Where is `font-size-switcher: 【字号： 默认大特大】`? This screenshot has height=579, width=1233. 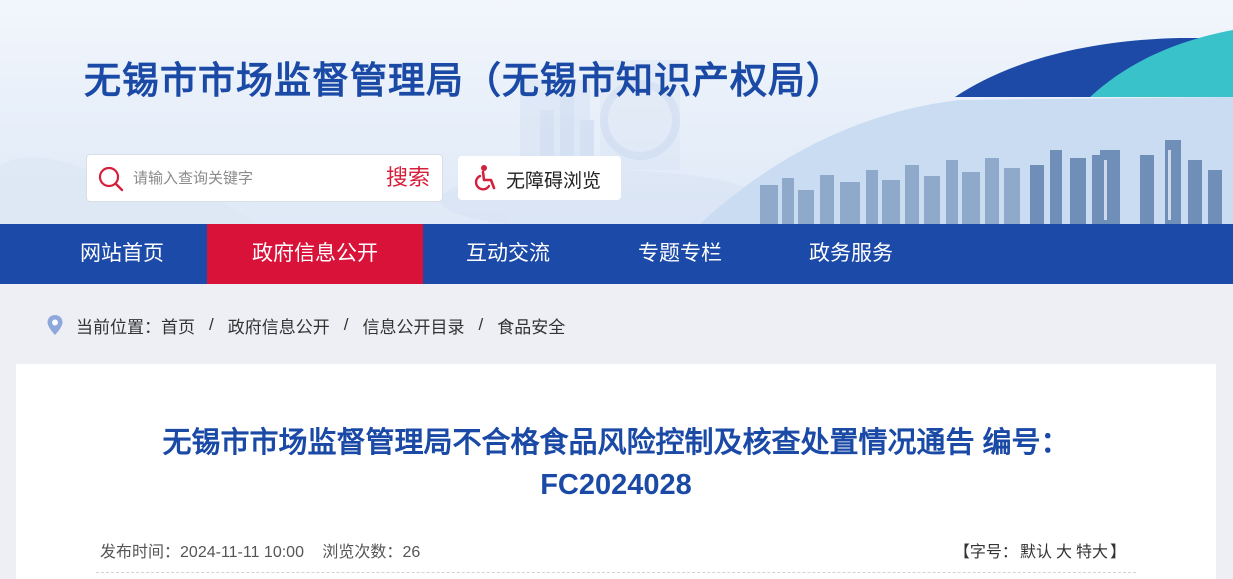 font-size-switcher: 【字号： 默认大特大】 is located at coordinates (1040, 550).